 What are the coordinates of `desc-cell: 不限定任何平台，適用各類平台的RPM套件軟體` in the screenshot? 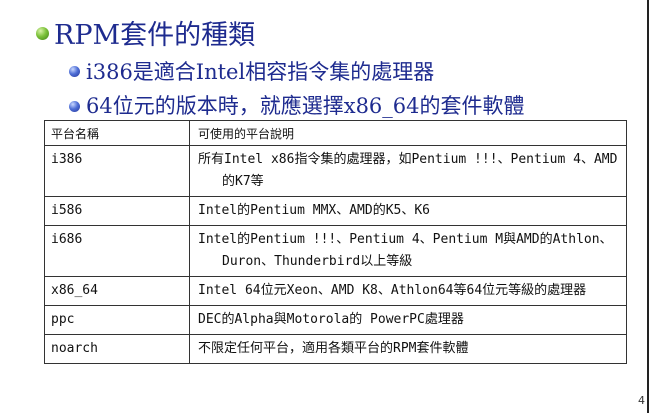 It's located at (408, 349).